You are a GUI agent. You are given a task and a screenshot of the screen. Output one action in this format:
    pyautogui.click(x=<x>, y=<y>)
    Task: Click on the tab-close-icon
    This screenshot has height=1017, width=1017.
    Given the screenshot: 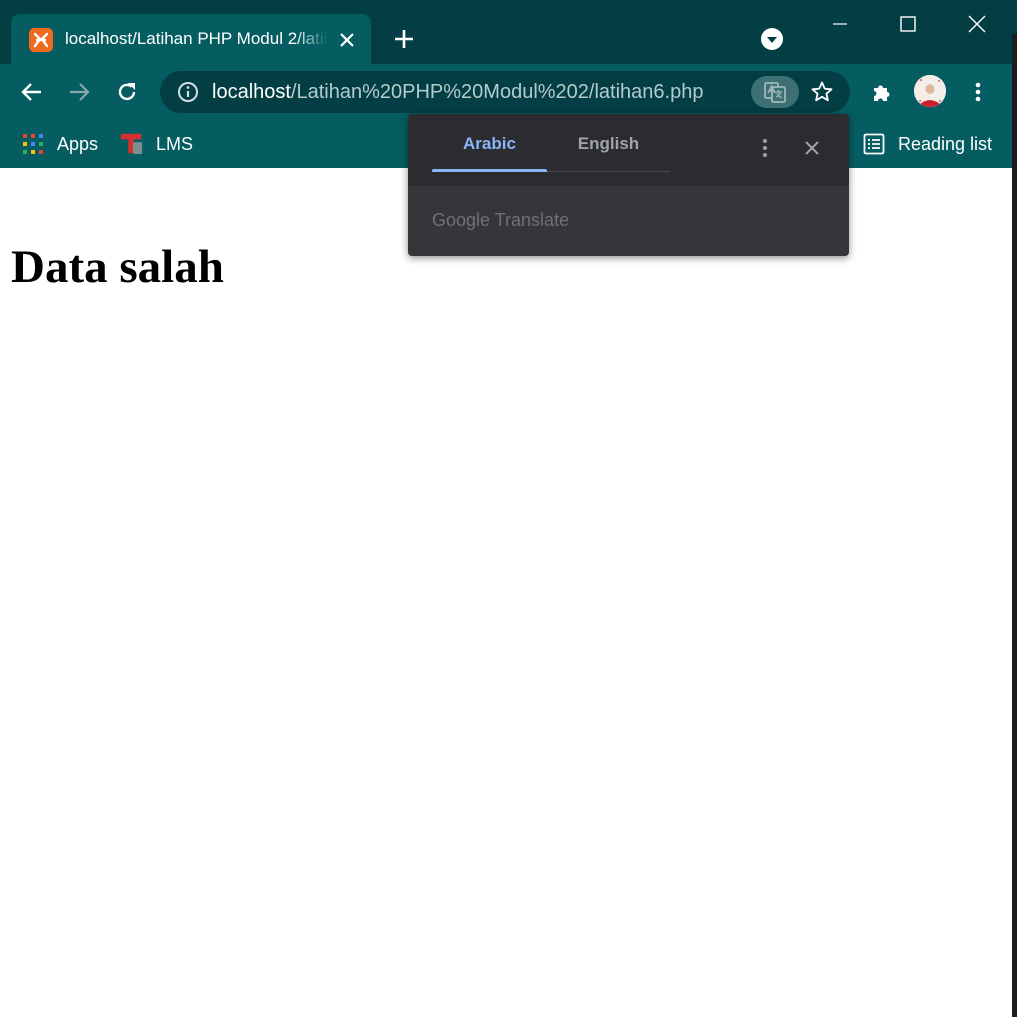 What is the action you would take?
    pyautogui.click(x=347, y=40)
    